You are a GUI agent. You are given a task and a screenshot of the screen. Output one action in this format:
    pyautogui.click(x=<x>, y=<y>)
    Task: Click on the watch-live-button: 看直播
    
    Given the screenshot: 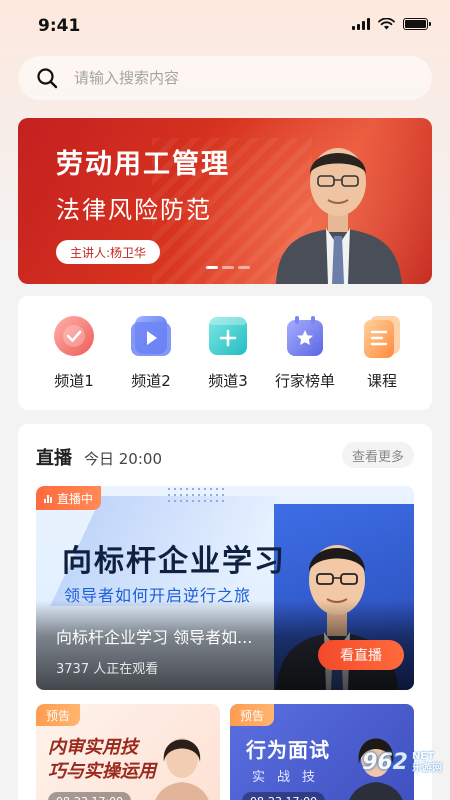 What is the action you would take?
    pyautogui.click(x=361, y=655)
    